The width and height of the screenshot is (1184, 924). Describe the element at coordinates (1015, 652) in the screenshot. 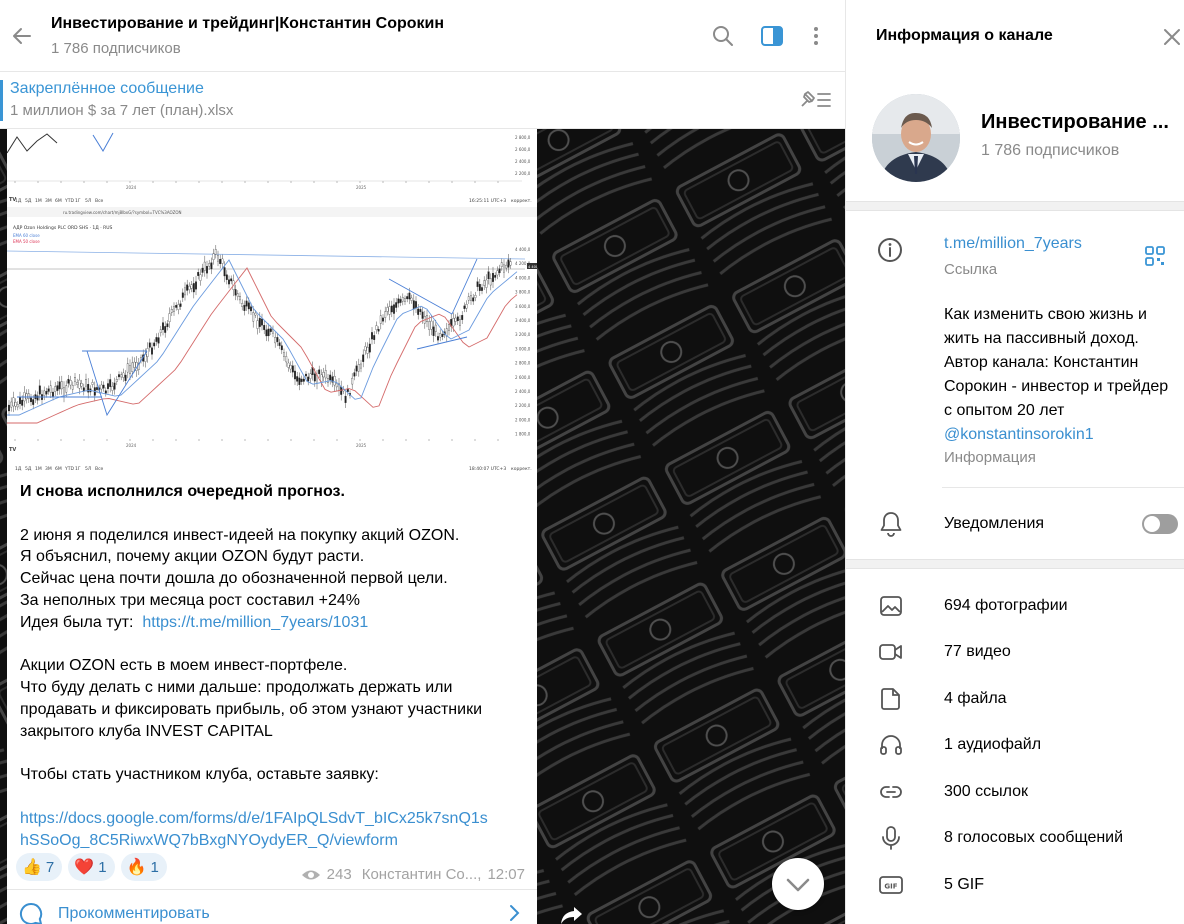

I see `media-videos: 77 видео` at that location.